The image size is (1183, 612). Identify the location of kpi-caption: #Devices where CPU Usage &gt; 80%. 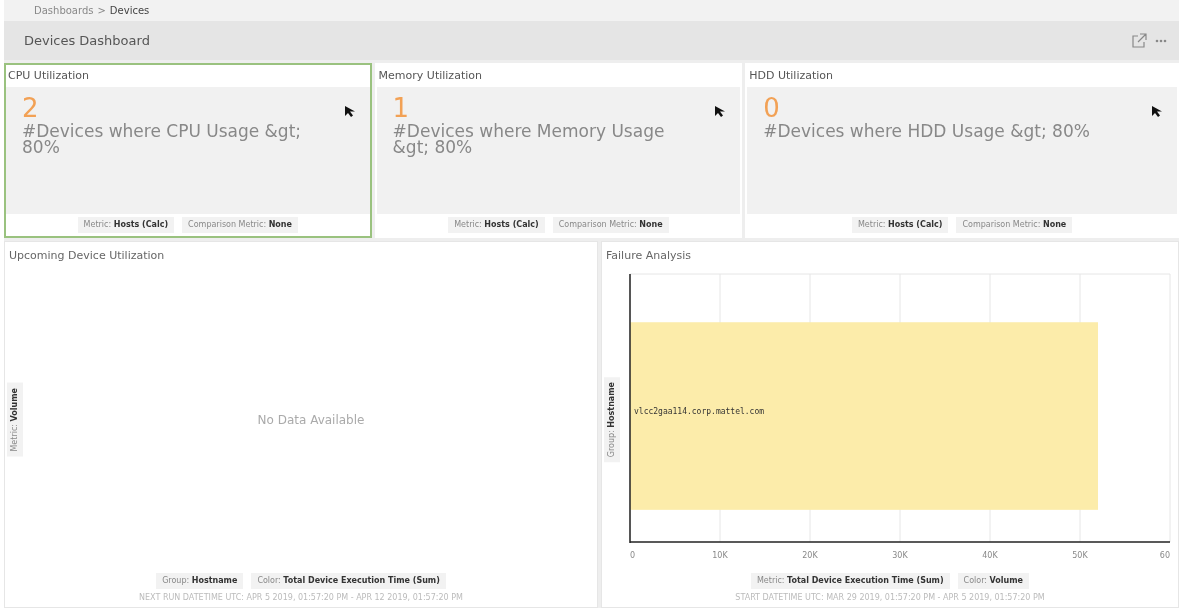
(162, 139).